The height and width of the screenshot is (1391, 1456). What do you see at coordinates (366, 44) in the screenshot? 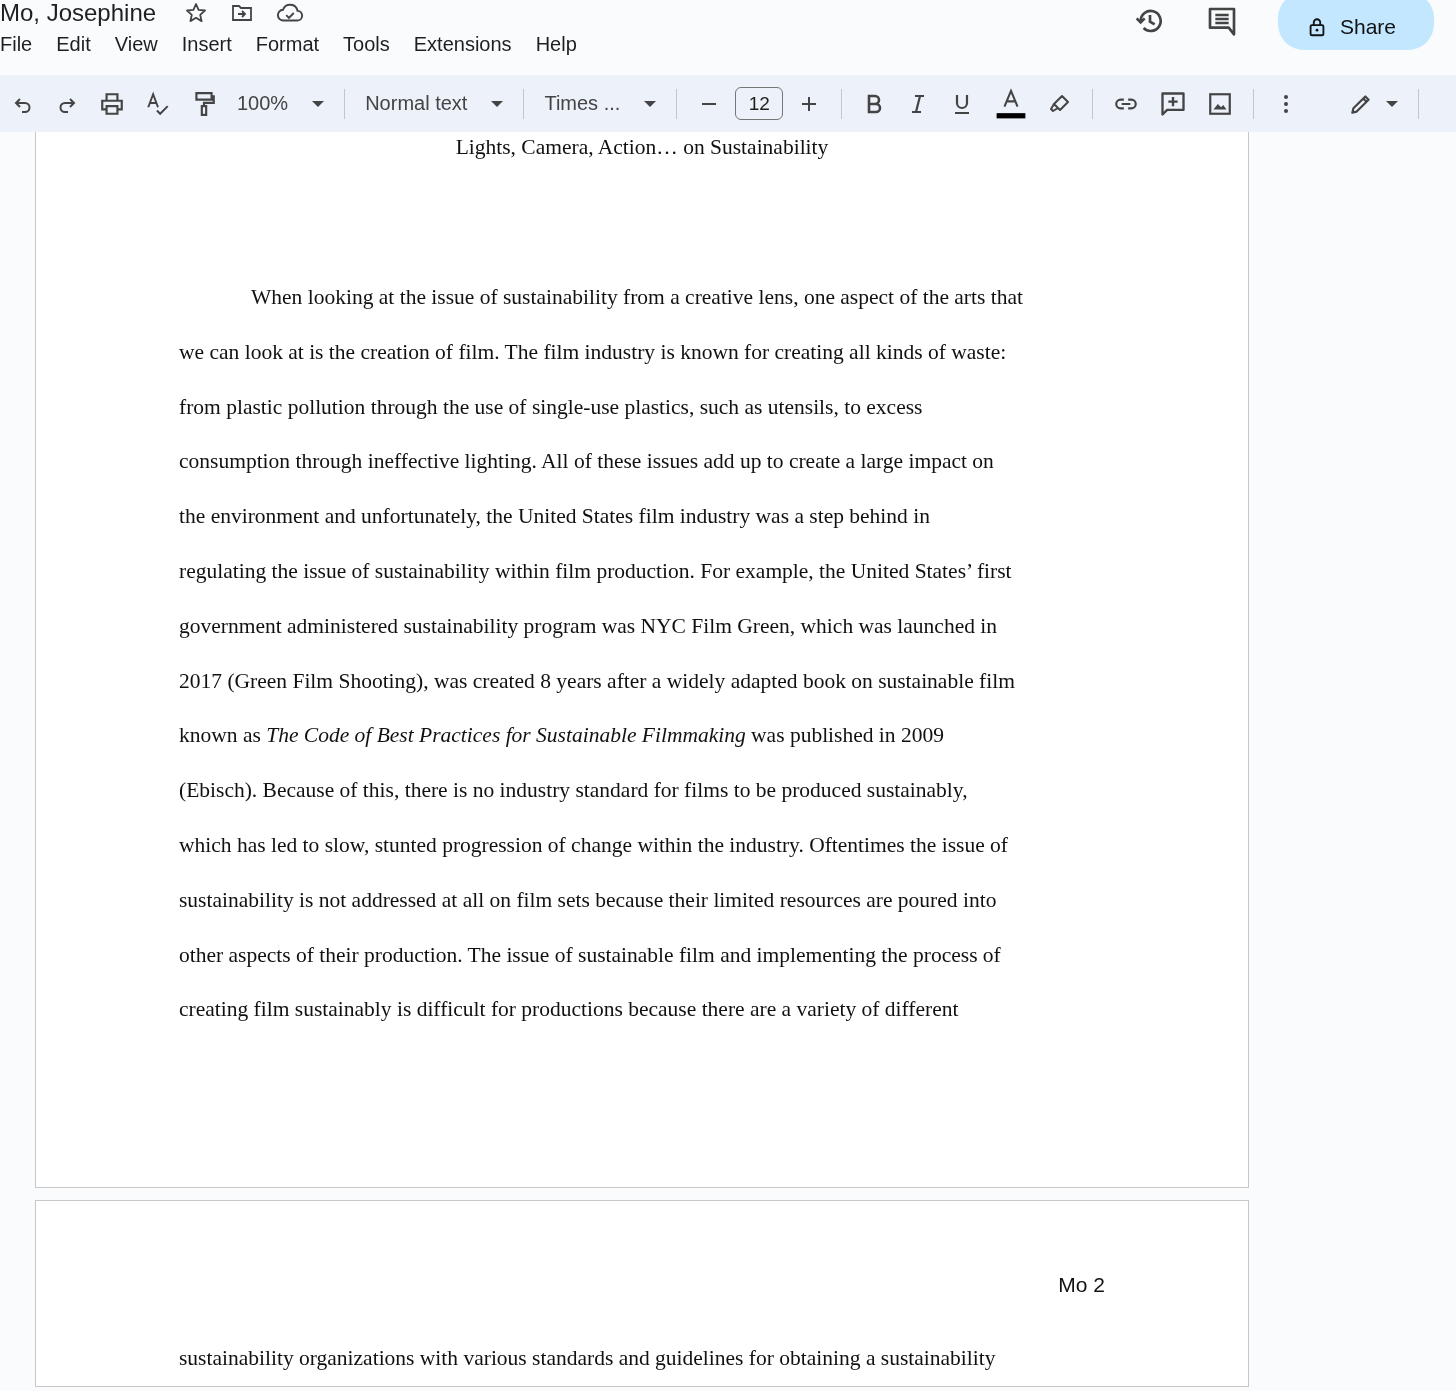
I see `menu-item: Tools` at bounding box center [366, 44].